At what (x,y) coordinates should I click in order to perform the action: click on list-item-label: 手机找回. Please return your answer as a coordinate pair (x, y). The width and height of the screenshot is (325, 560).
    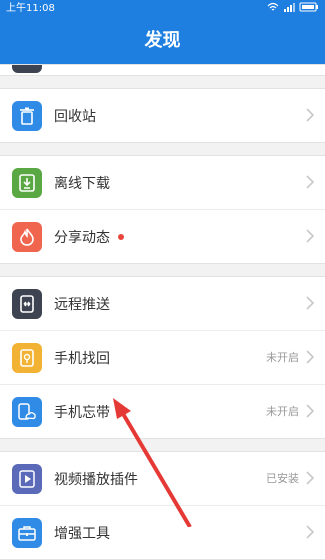
    Looking at the image, I should click on (82, 358).